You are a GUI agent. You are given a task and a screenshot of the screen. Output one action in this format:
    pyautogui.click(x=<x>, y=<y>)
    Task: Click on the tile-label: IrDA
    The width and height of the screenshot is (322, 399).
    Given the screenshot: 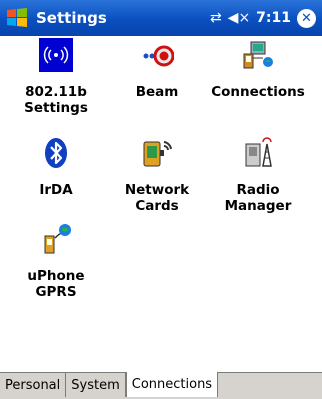 What is the action you would take?
    pyautogui.click(x=56, y=190)
    